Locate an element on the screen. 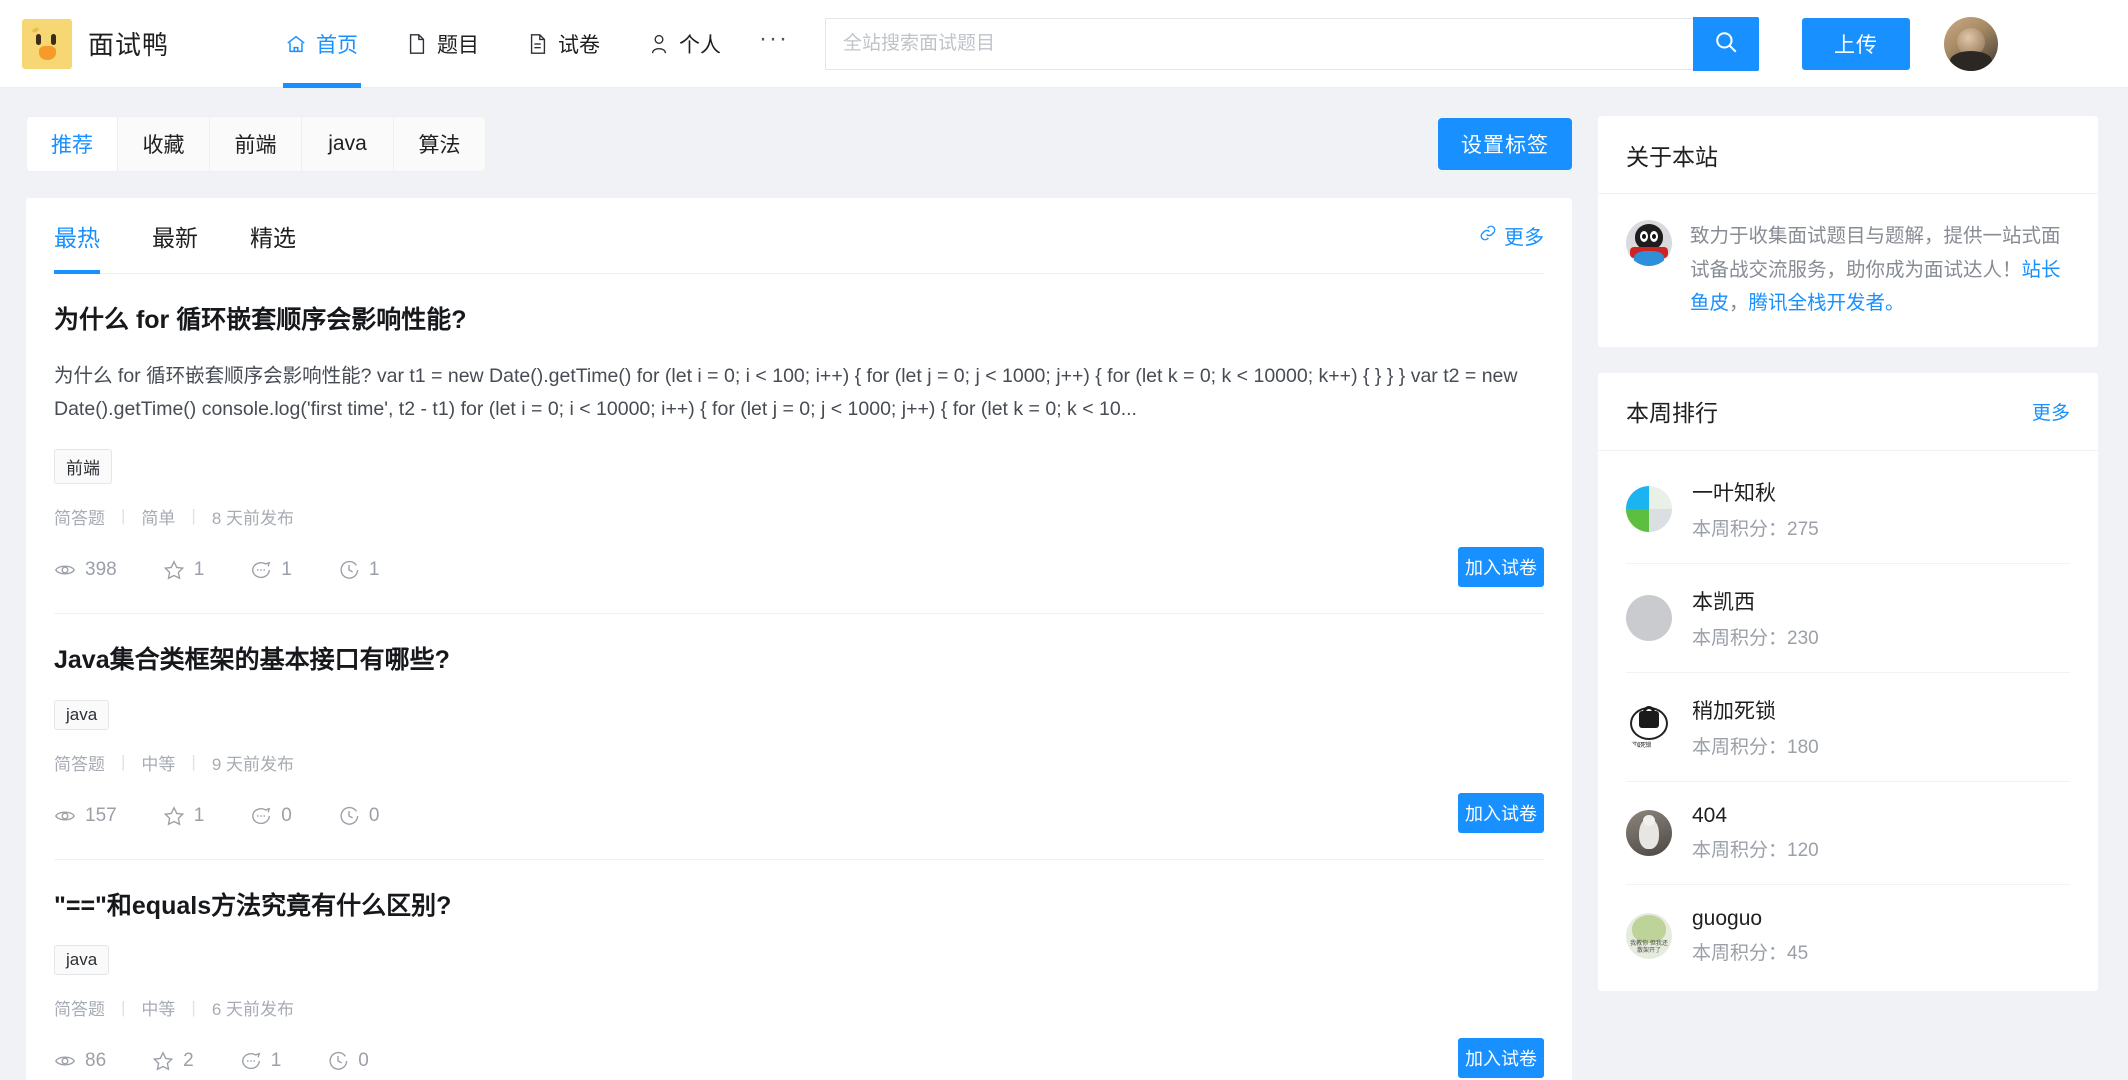  tag-filter-bar: 推荐 收藏 前端 java 算法 设置标签 is located at coordinates (799, 144).